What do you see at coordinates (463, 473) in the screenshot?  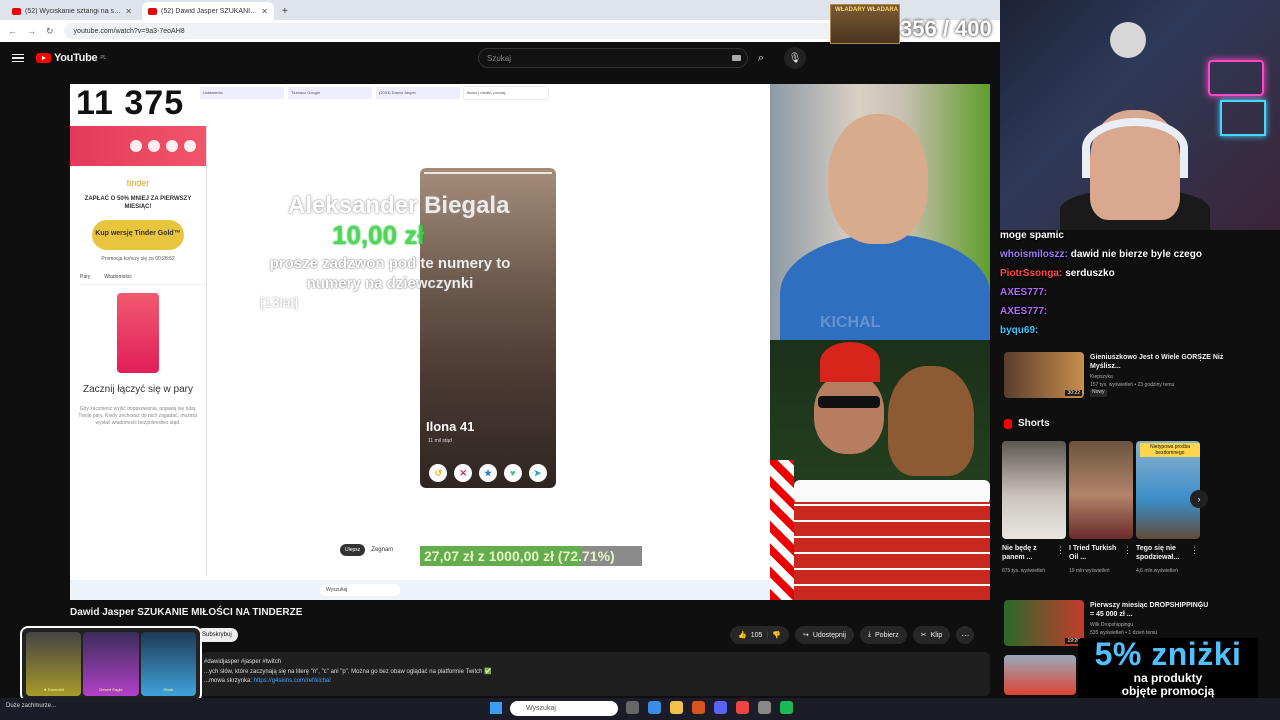 I see `nope-icon: ✕` at bounding box center [463, 473].